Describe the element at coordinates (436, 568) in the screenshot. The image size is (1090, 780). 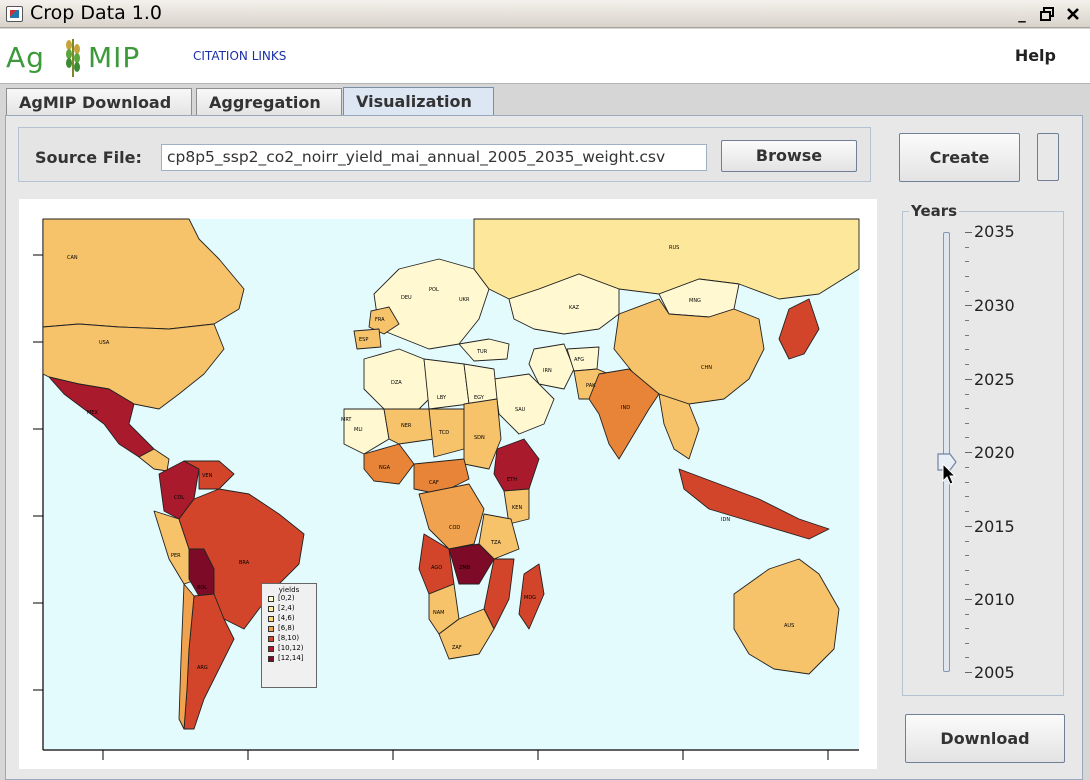
I see `label-ago: AGO` at that location.